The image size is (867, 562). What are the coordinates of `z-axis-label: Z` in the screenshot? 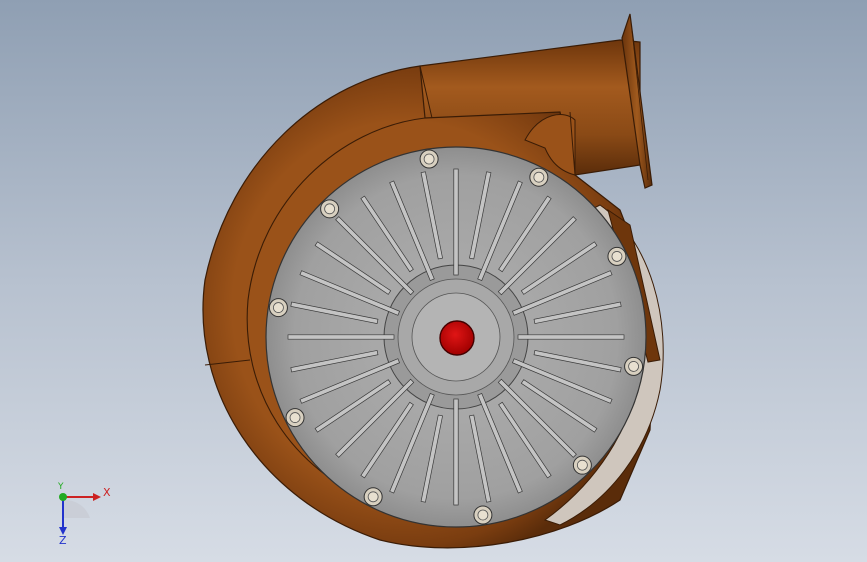 It's located at (63, 540).